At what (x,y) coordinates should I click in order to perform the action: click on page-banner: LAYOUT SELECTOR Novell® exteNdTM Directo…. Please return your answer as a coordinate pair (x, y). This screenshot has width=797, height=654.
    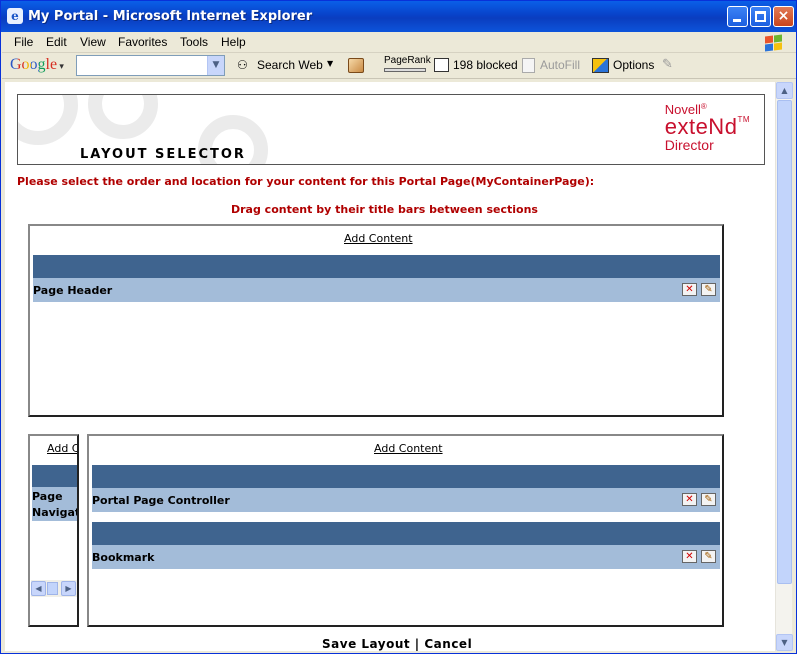
    Looking at the image, I should click on (391, 129).